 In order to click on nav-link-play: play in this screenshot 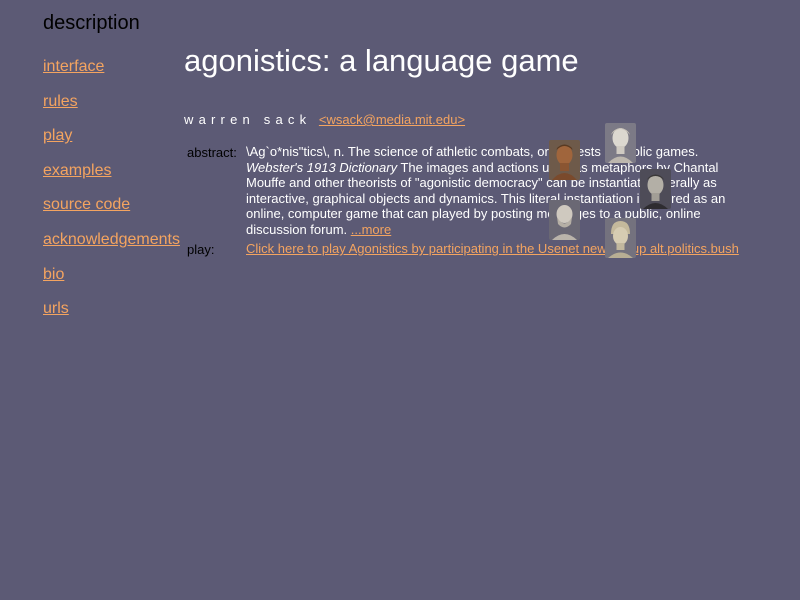, I will do `click(111, 144)`.